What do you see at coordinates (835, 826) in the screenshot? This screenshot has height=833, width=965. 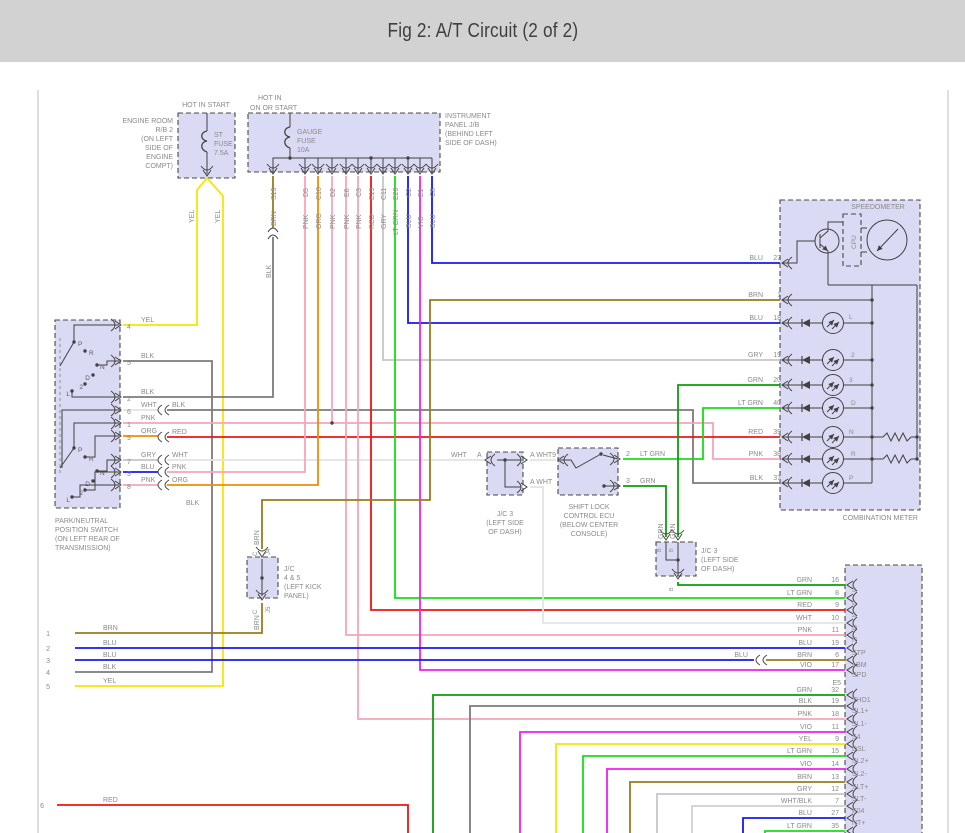 I see `diagram-label: 35` at bounding box center [835, 826].